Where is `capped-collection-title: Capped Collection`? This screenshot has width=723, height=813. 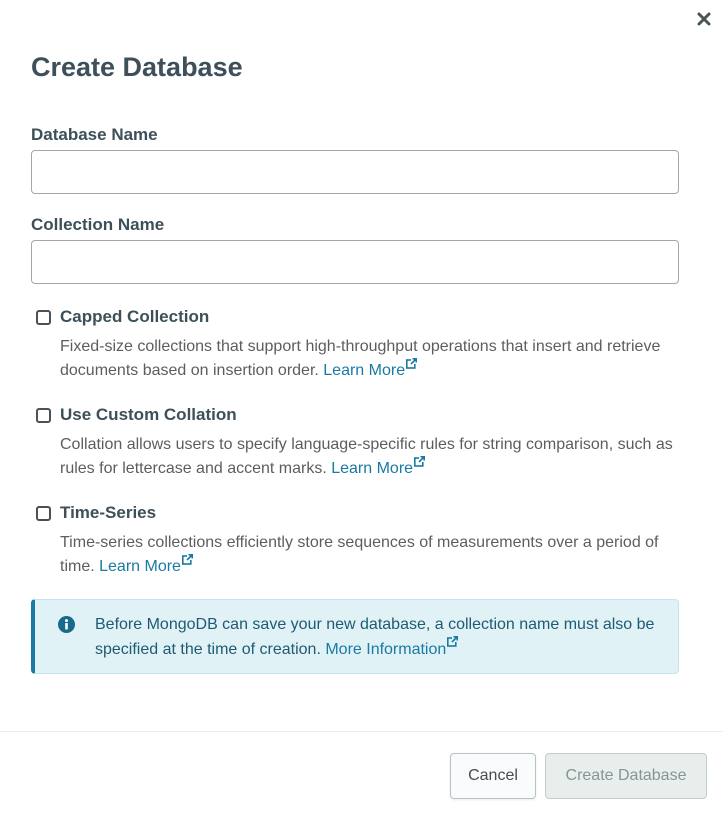
capped-collection-title: Capped Collection is located at coordinates (135, 316).